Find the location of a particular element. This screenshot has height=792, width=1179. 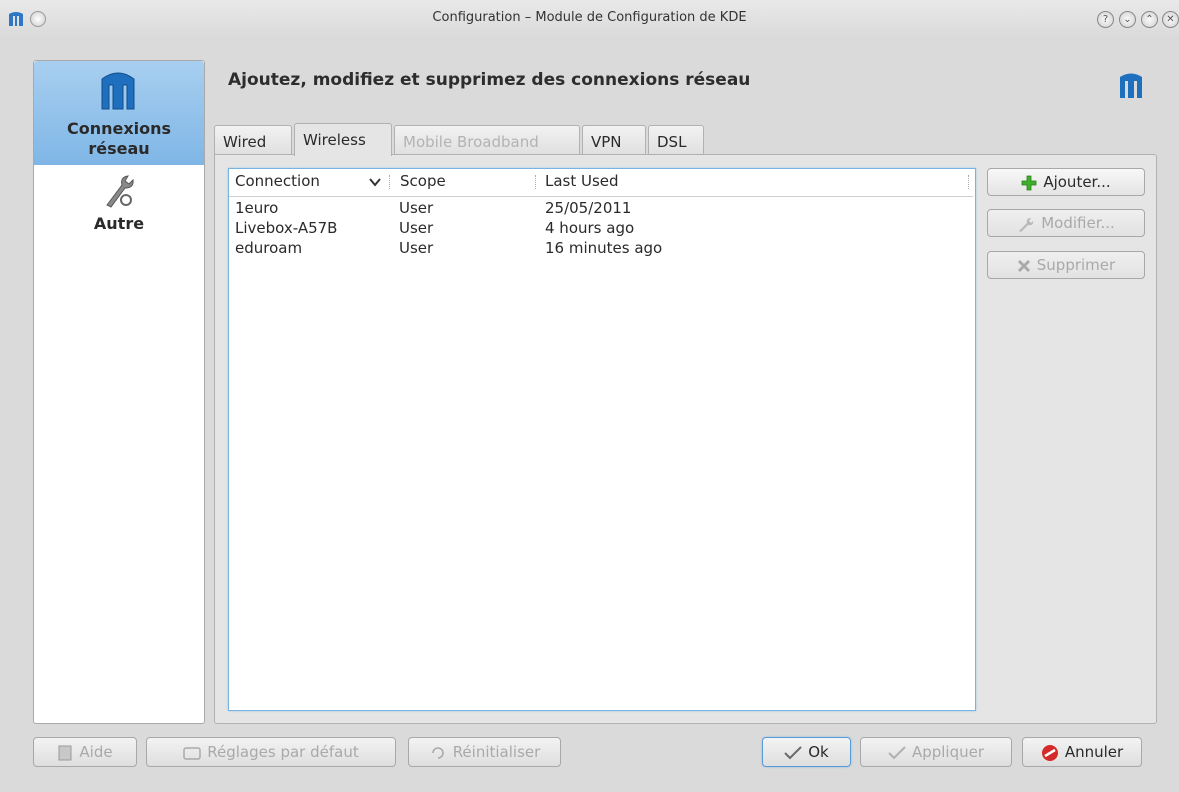

chevron-down-icon is located at coordinates (375, 182).